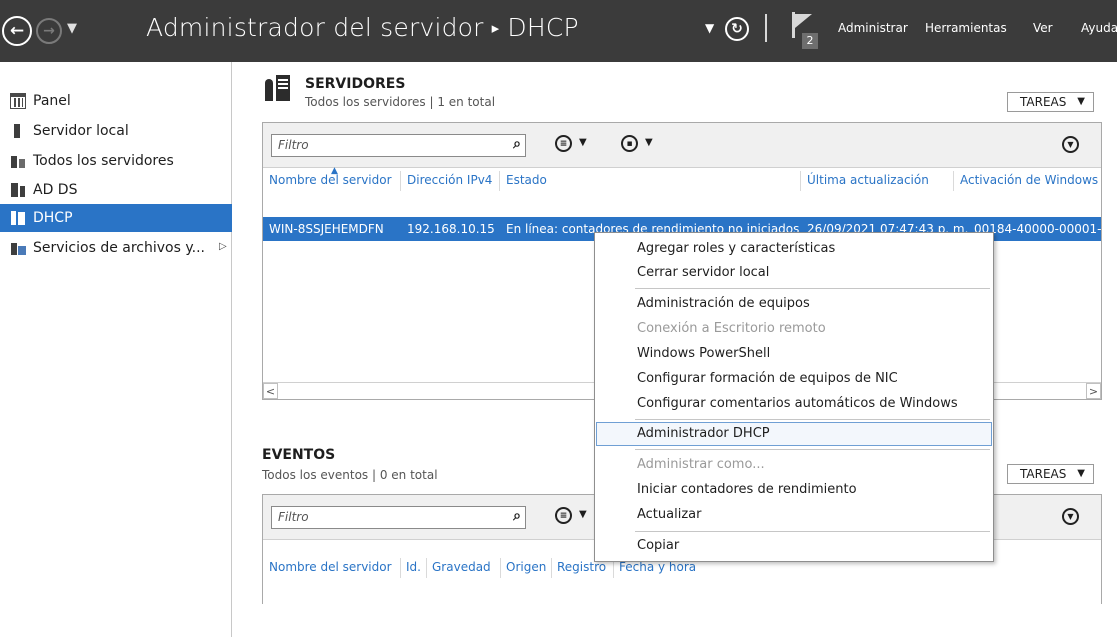 This screenshot has width=1117, height=637. Describe the element at coordinates (461, 567) in the screenshot. I see `column-header-severity: Gravedad` at that location.